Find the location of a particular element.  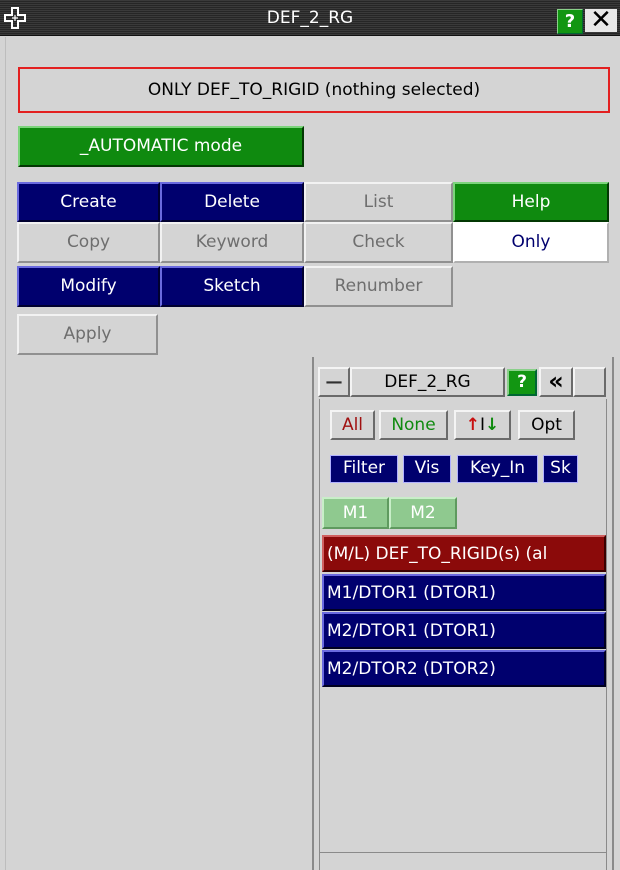

delete-button: Delete is located at coordinates (232, 202).